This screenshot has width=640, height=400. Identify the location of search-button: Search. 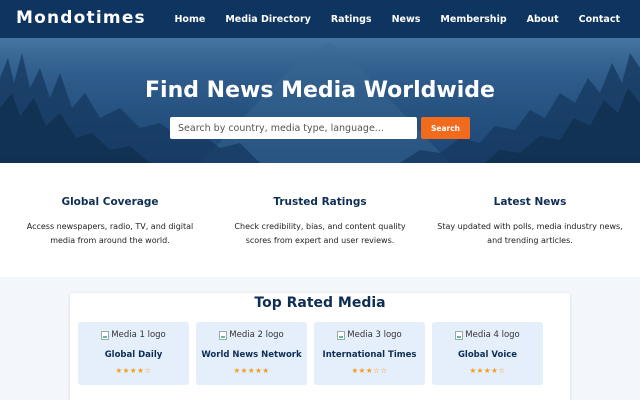
(445, 128).